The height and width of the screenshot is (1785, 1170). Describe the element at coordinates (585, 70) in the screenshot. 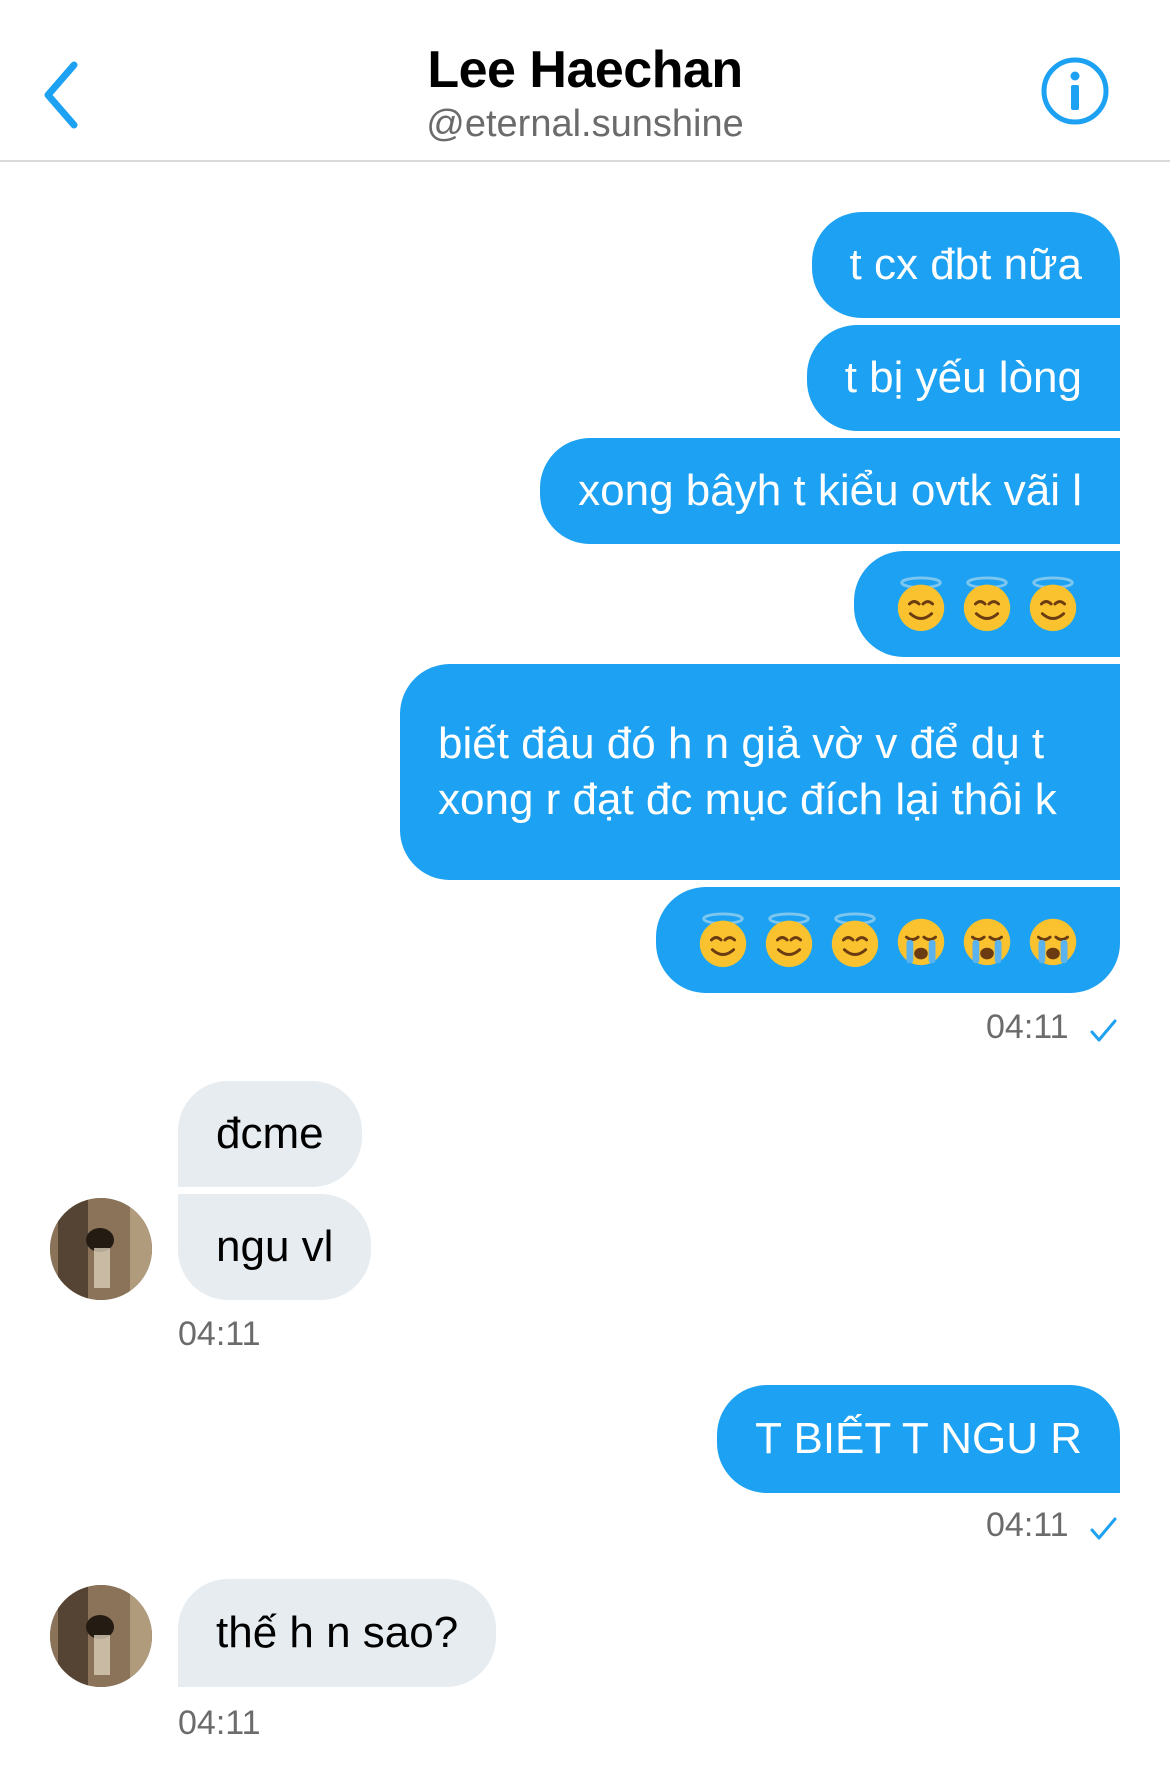

I see `contact-name: Lee Haechan` at that location.